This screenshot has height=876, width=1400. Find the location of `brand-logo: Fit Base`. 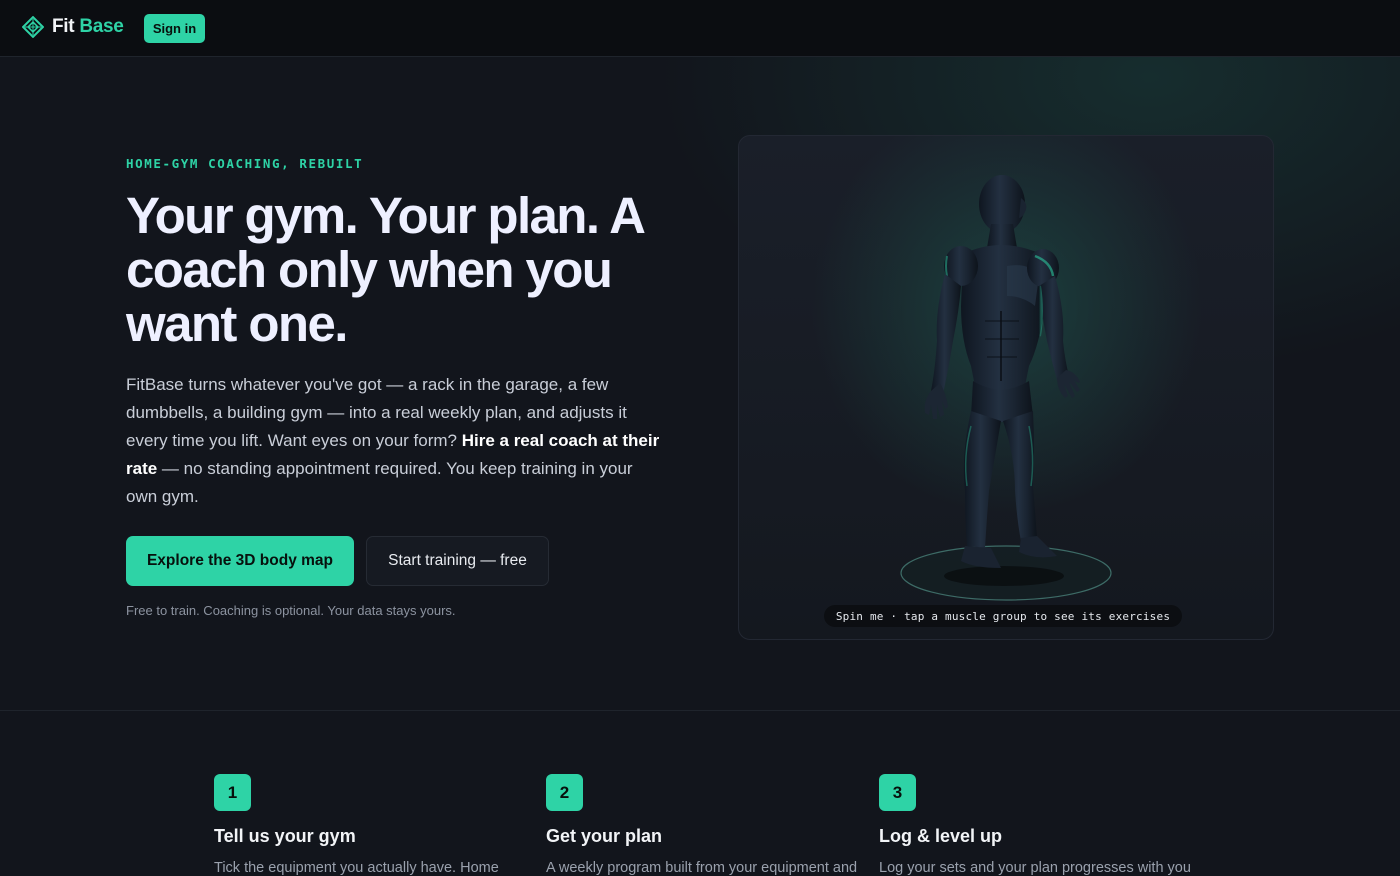

brand-logo: Fit Base is located at coordinates (73, 27).